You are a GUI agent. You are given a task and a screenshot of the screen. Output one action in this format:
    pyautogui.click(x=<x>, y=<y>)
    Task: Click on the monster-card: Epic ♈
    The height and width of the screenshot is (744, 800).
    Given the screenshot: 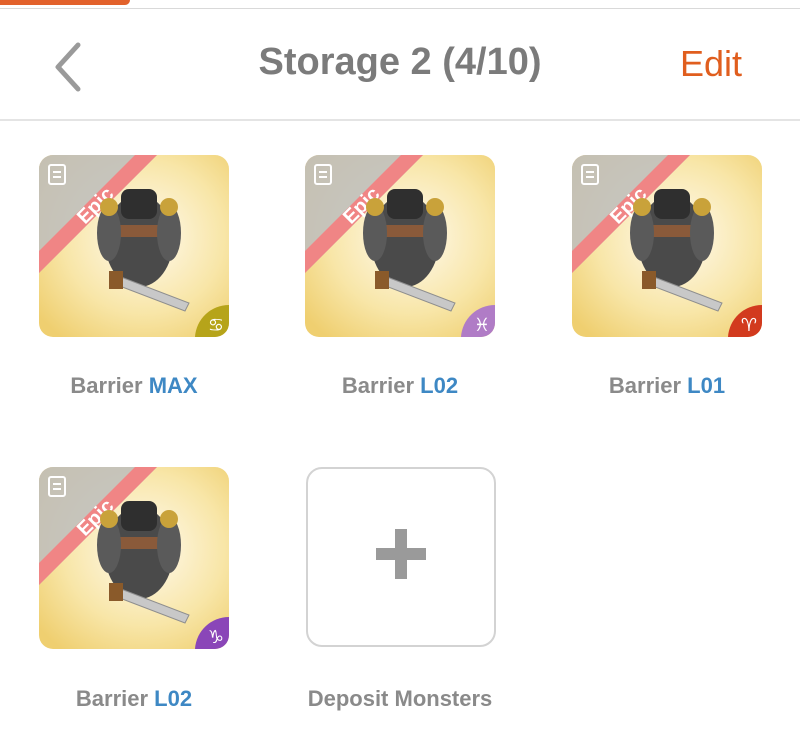 What is the action you would take?
    pyautogui.click(x=667, y=246)
    